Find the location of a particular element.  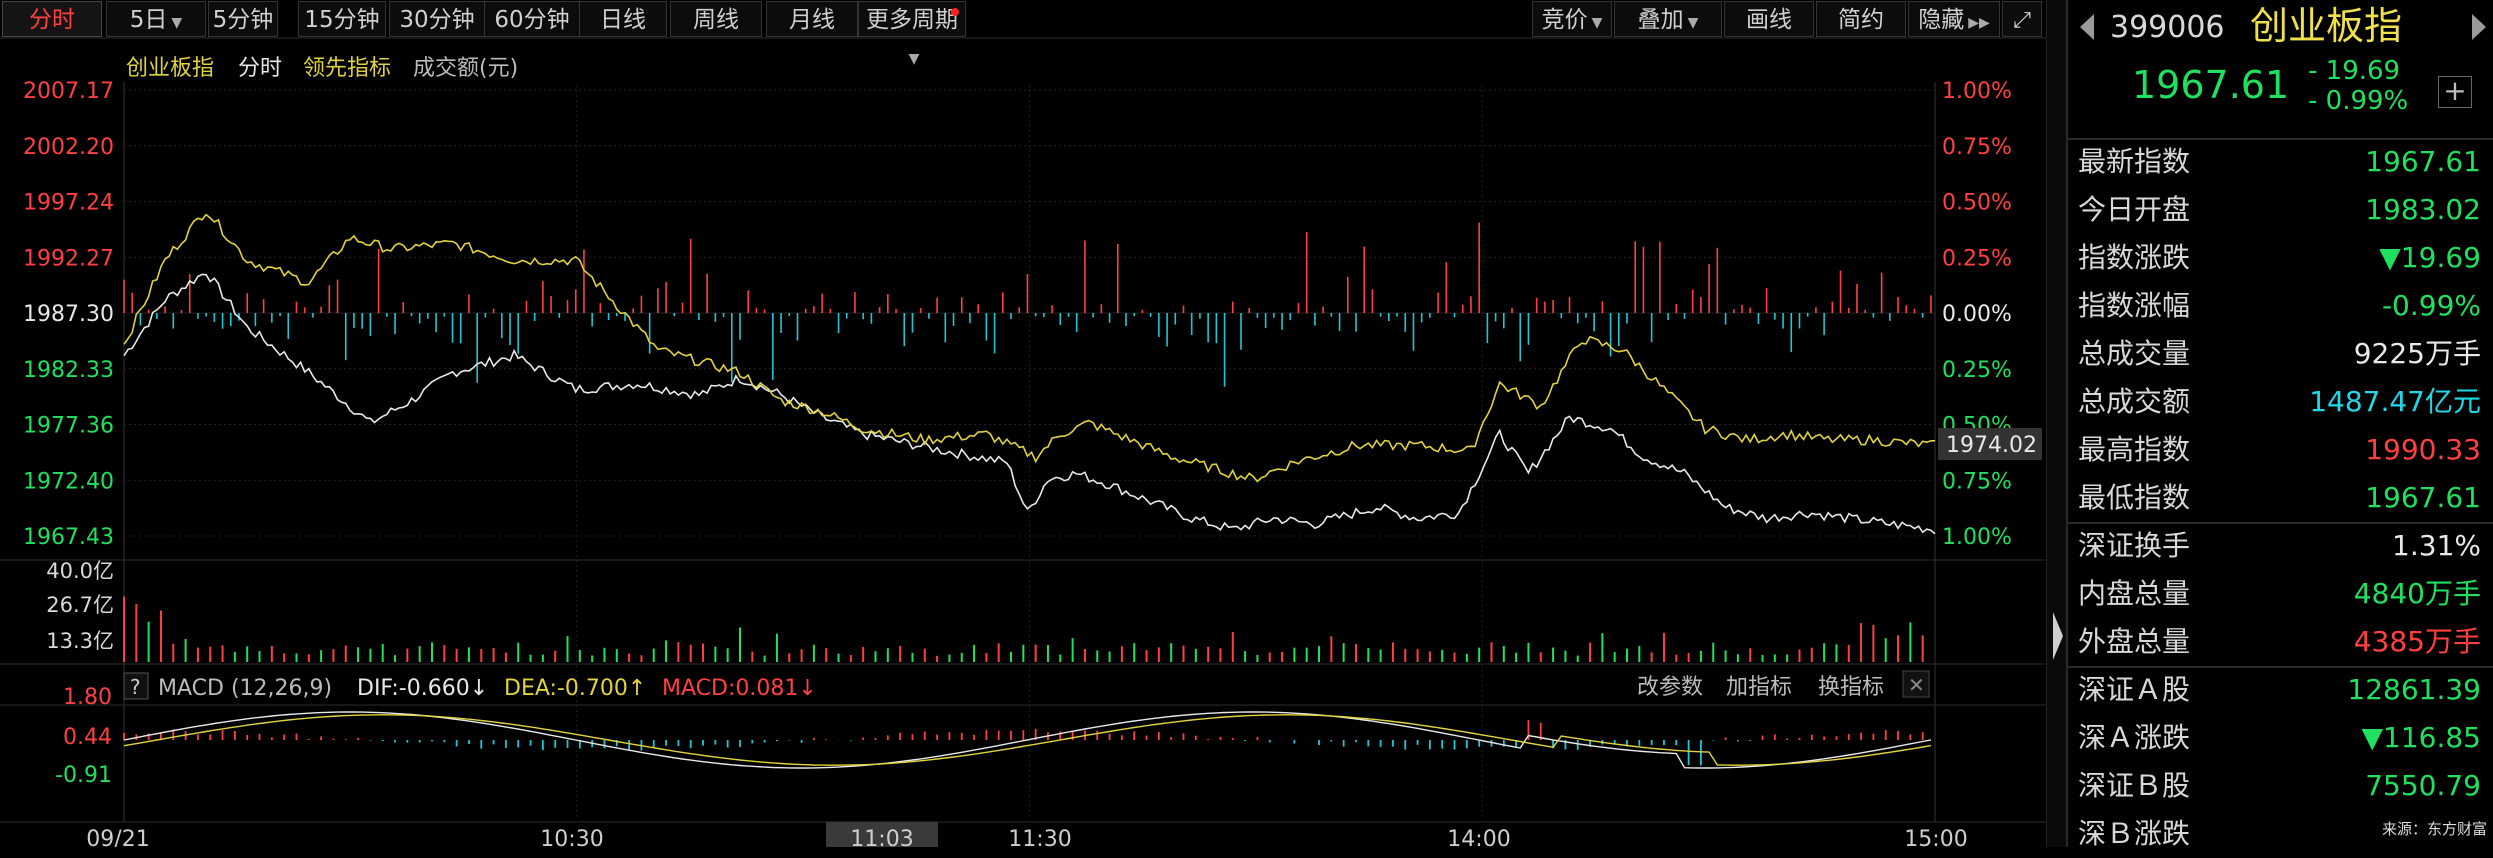

chart-tool-4: 隐藏 ▶▶ is located at coordinates (1954, 19).